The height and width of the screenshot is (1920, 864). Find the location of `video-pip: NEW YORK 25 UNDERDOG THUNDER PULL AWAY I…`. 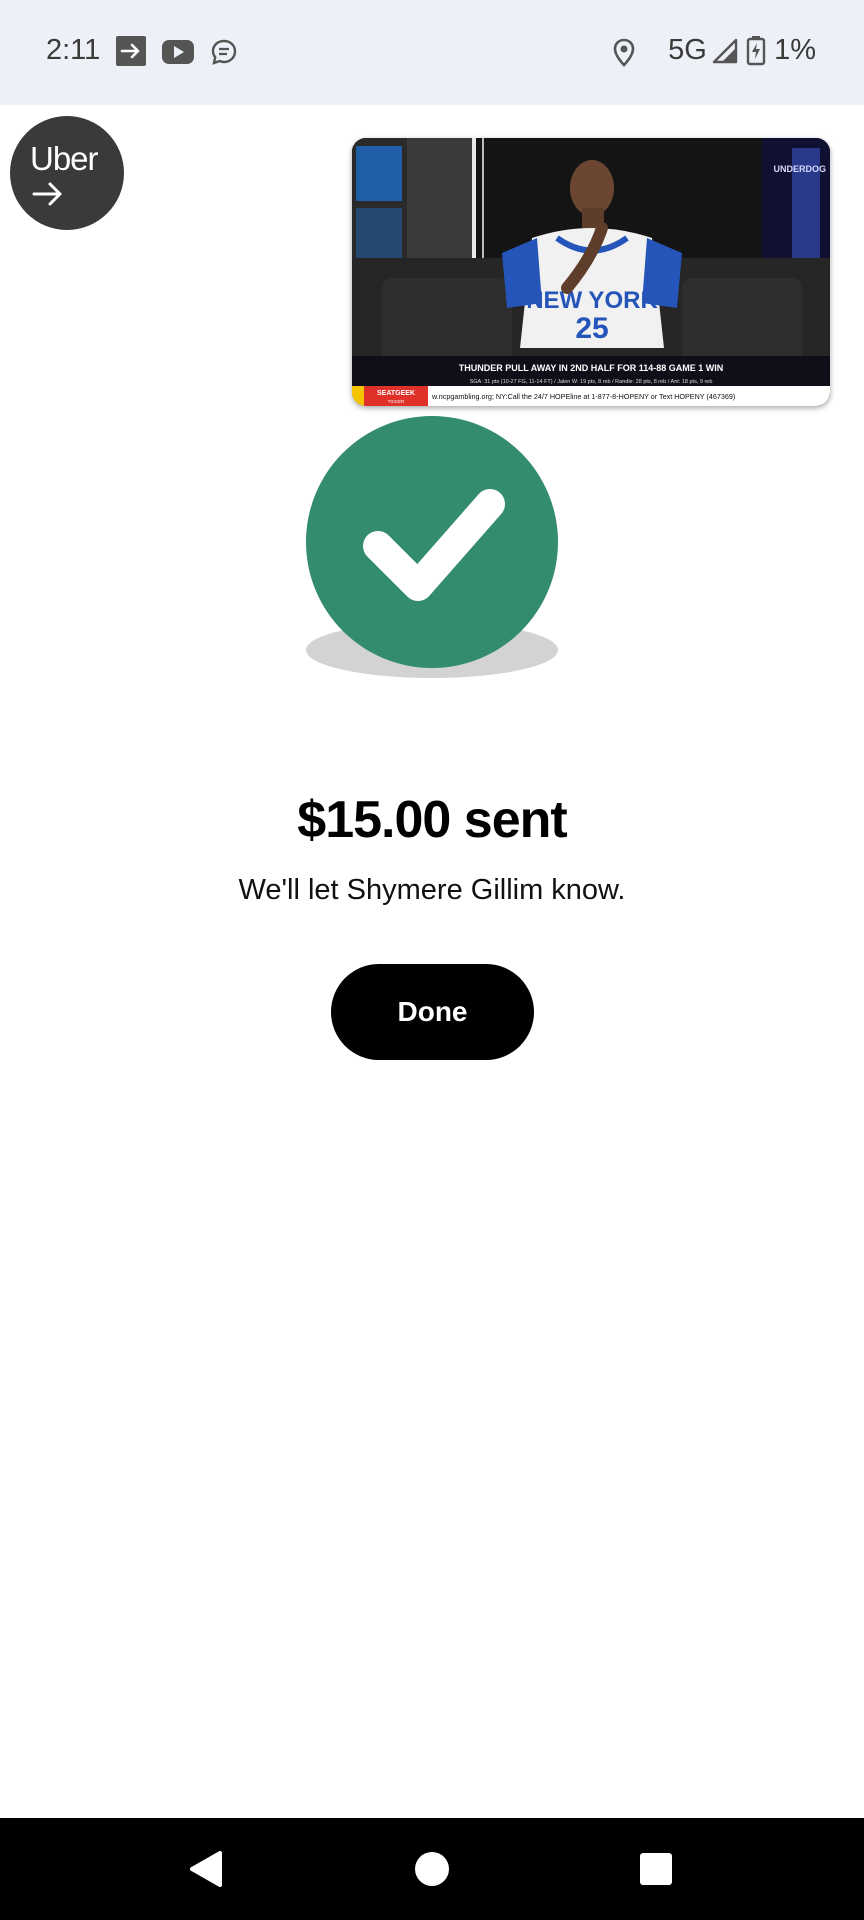

video-pip: NEW YORK 25 UNDERDOG THUNDER PULL AWAY I… is located at coordinates (591, 272).